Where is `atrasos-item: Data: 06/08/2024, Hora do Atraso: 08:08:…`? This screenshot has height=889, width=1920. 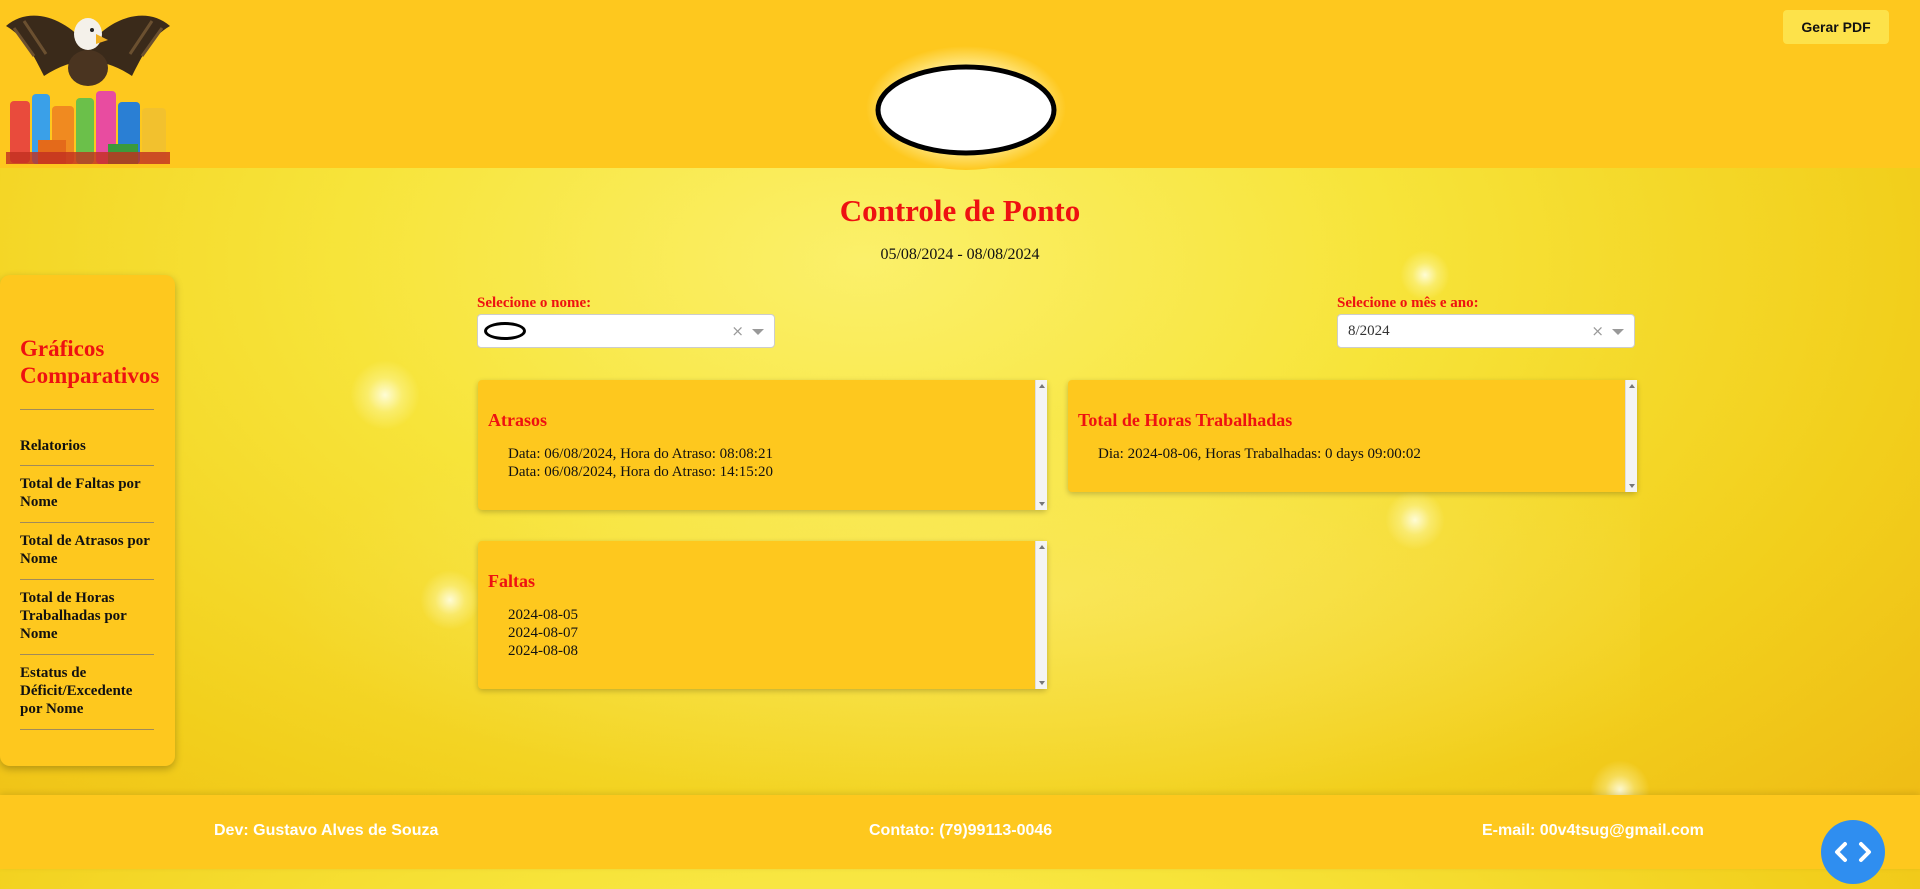
atrasos-item: Data: 06/08/2024, Hora do Atraso: 08:08:… is located at coordinates (640, 454).